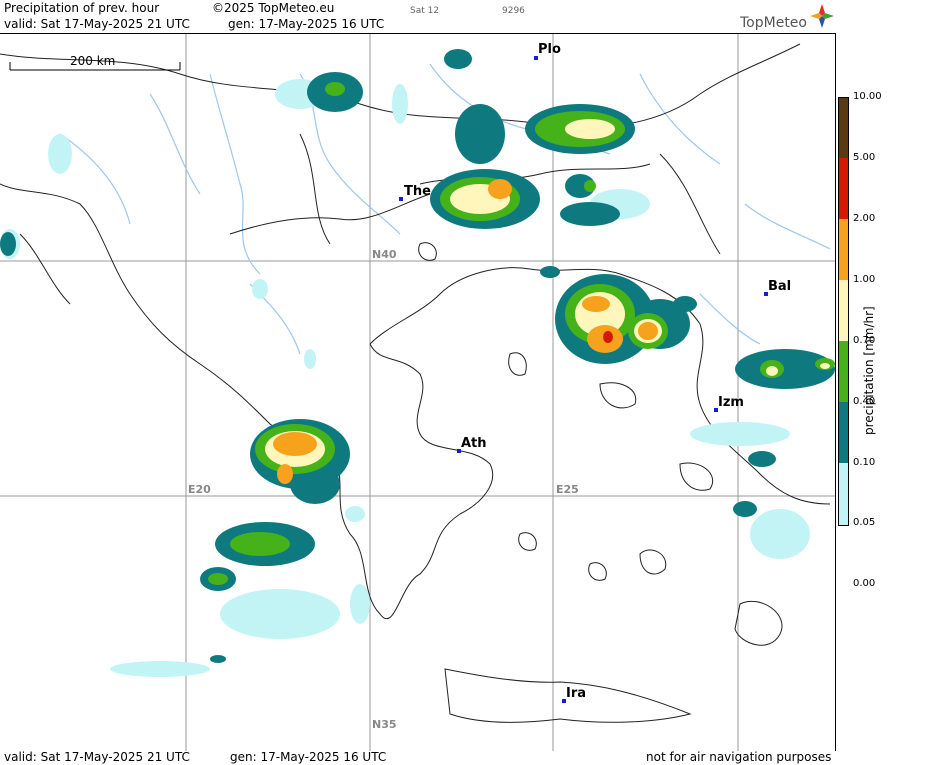 This screenshot has height=765, width=925. What do you see at coordinates (864, 522) in the screenshot?
I see `legend-tick: 0.05` at bounding box center [864, 522].